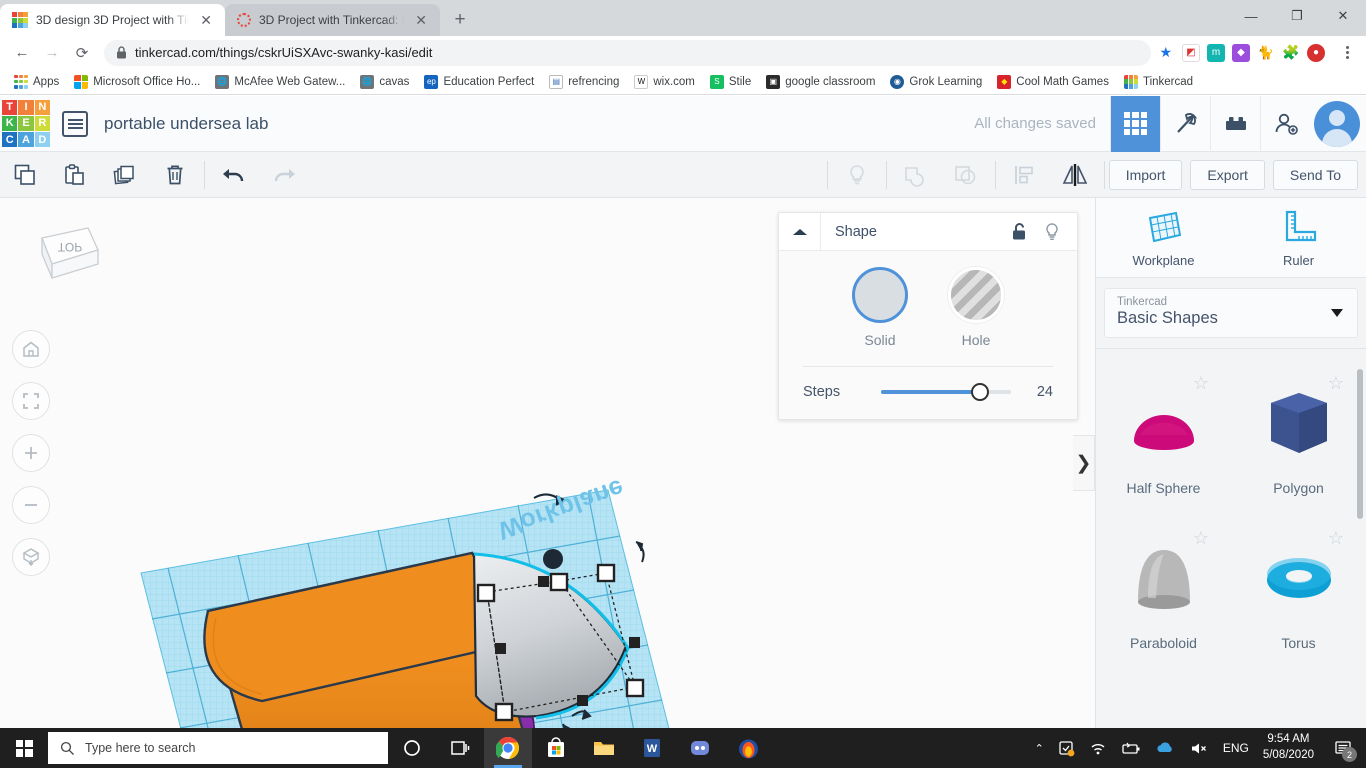 The image size is (1366, 768). I want to click on forward-icon: →, so click(52, 53).